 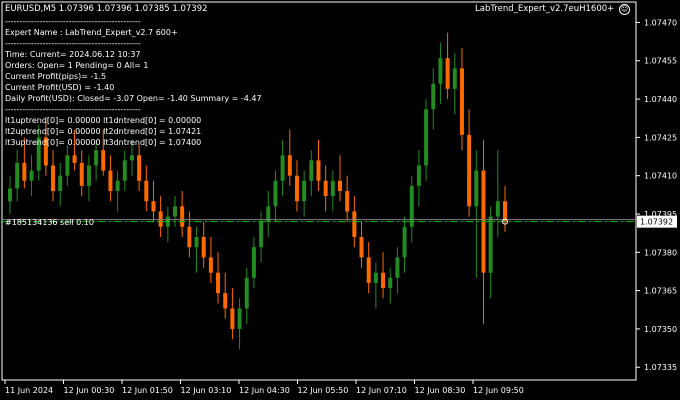 I want to click on order-label: #185134136 sell 0.10, so click(x=49, y=222).